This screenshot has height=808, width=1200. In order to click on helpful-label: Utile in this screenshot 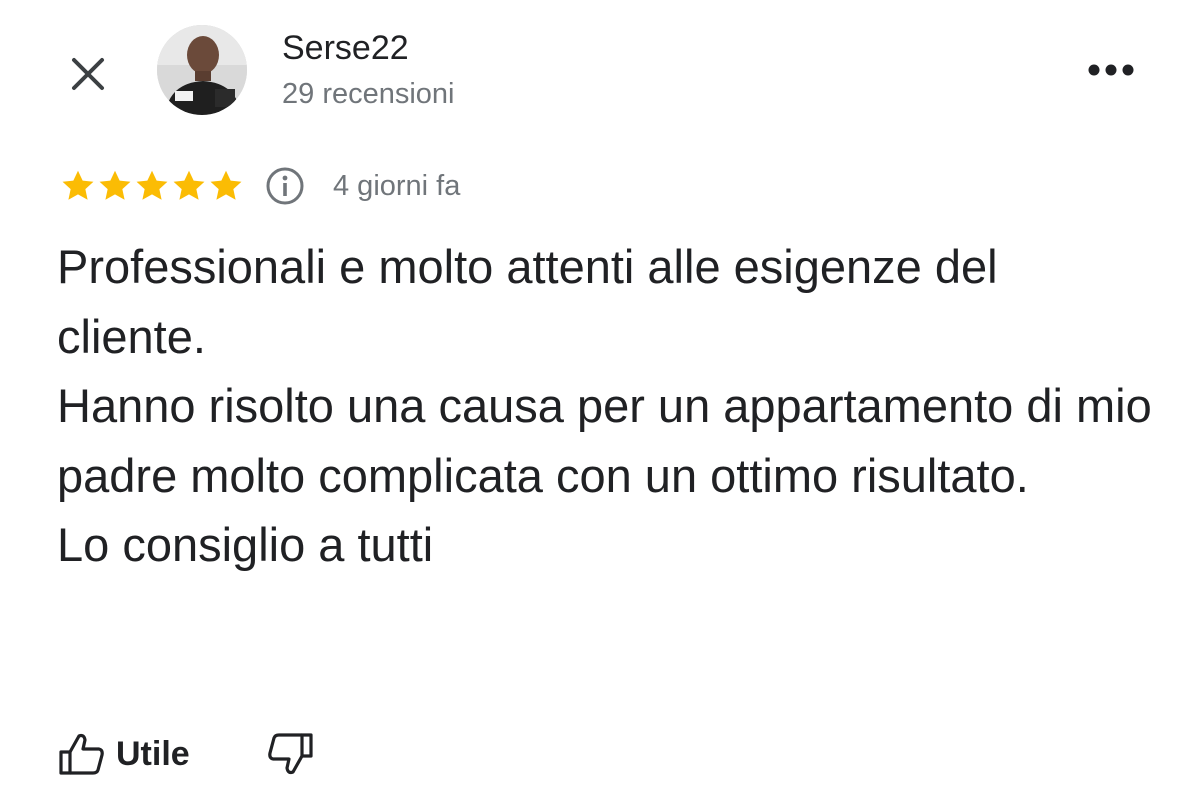, I will do `click(153, 753)`.